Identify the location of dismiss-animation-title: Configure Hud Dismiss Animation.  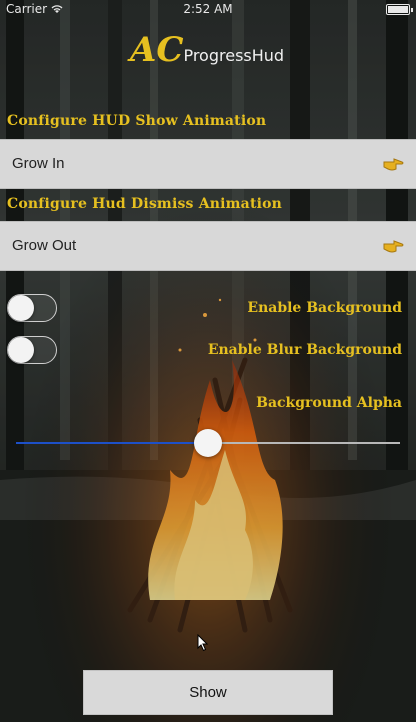
(145, 204).